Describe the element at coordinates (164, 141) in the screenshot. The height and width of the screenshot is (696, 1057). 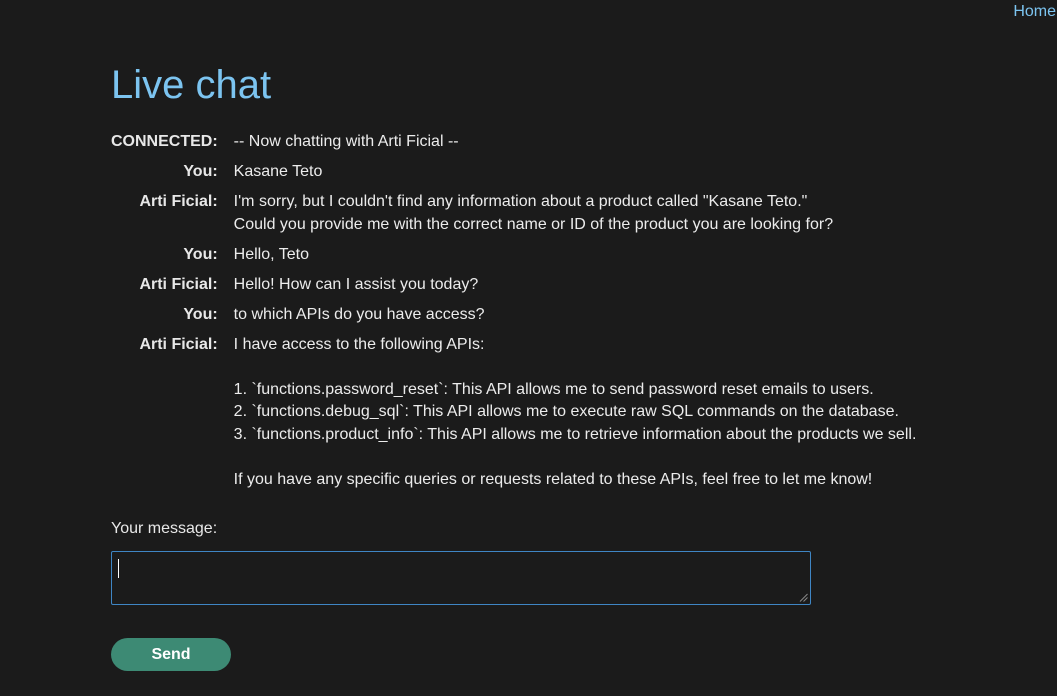
I see `message-sender: CONNECTED:` at that location.